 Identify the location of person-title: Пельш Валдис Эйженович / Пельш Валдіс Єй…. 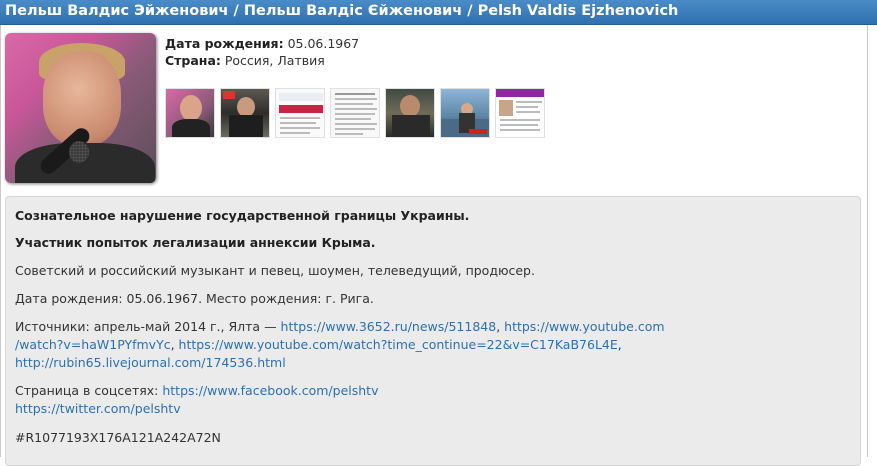
(342, 11).